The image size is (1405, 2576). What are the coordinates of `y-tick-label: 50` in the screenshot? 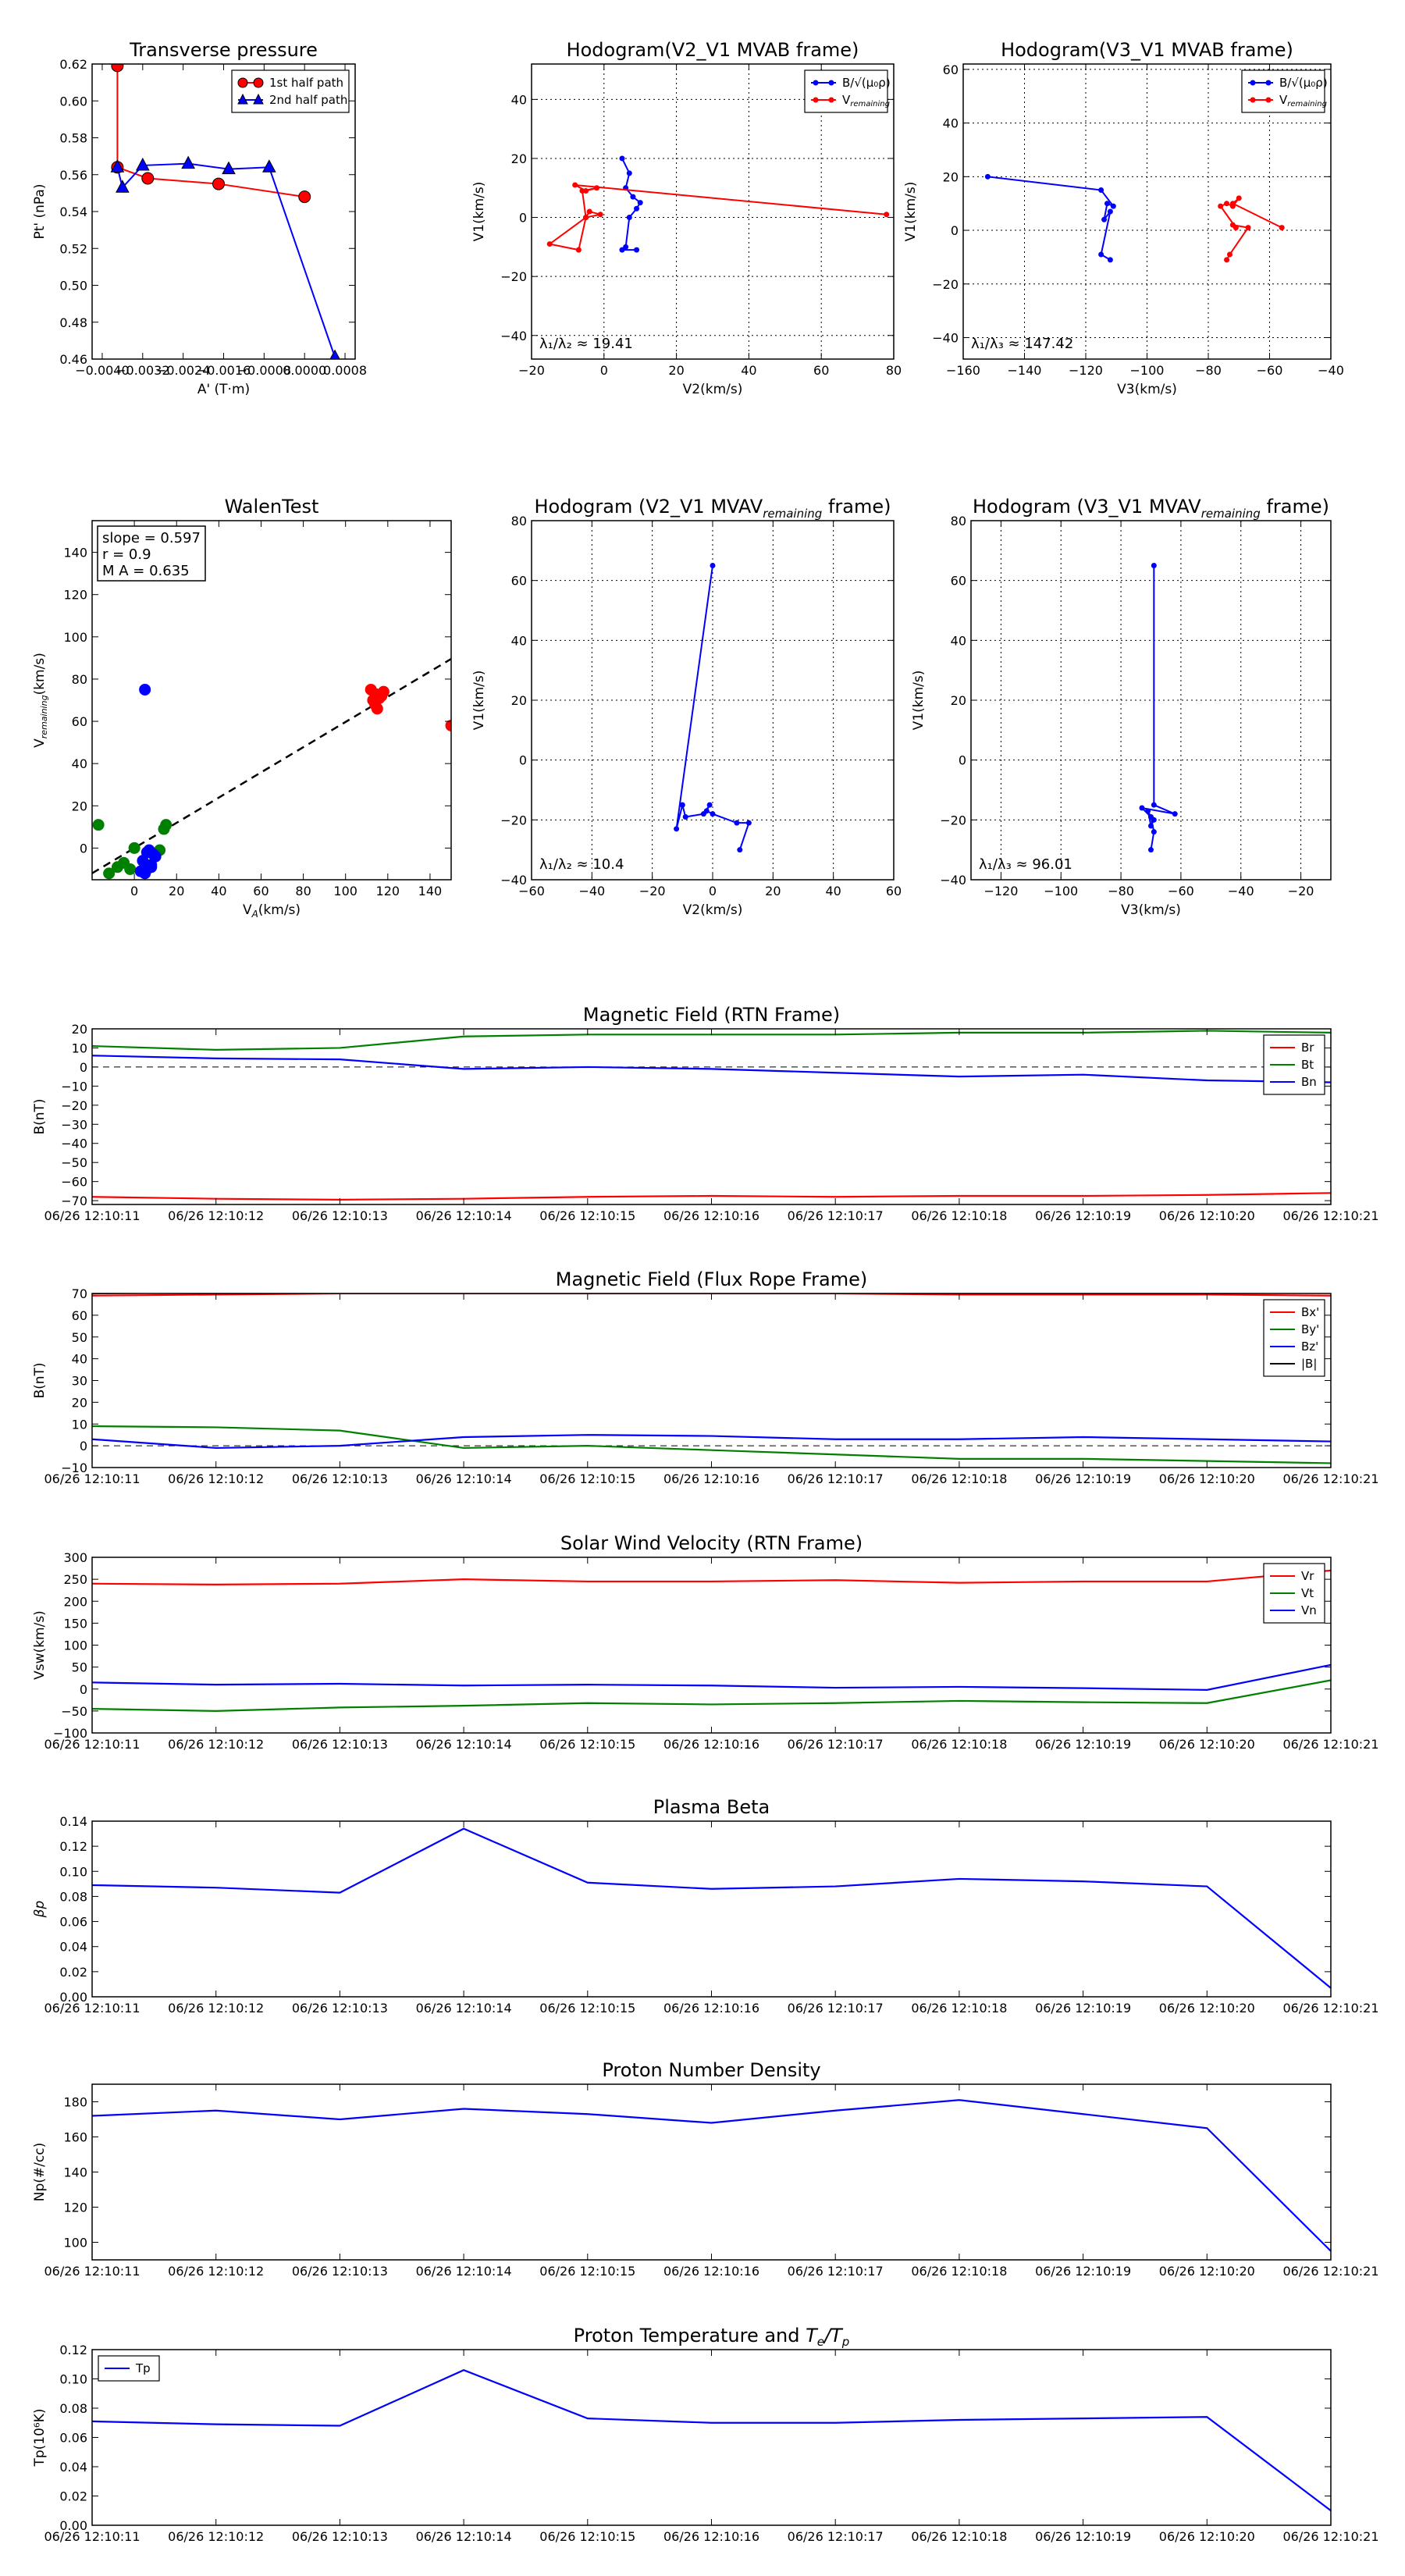 It's located at (80, 1667).